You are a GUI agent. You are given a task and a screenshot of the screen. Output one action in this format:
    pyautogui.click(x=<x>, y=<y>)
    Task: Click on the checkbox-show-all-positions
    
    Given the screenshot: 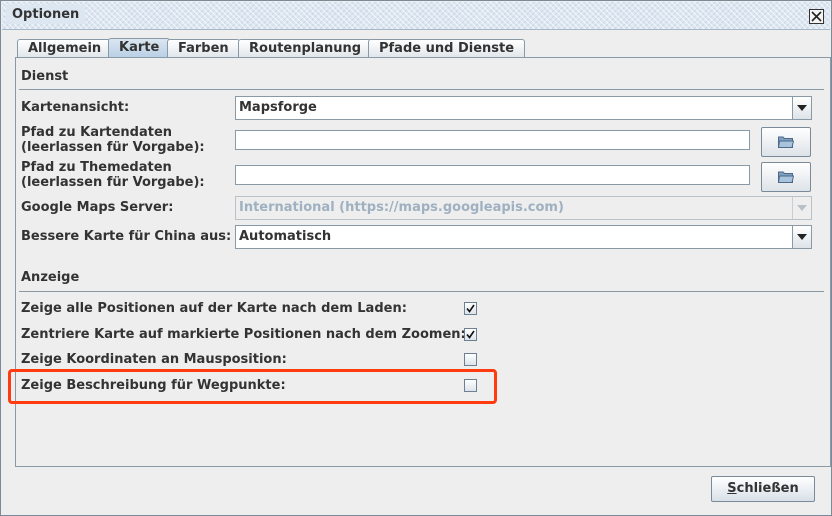 What is the action you would take?
    pyautogui.click(x=470, y=308)
    